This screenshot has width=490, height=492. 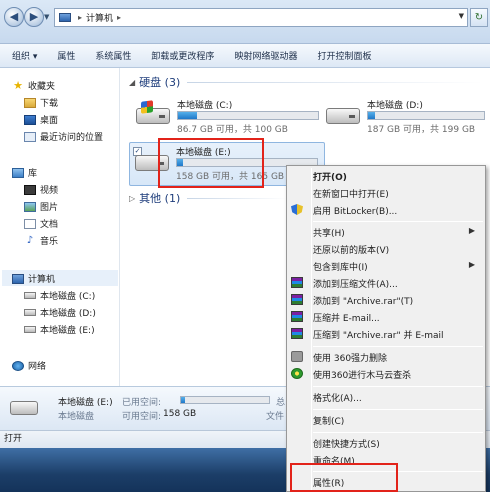 I want to click on properties-button: 属性, so click(x=66, y=55).